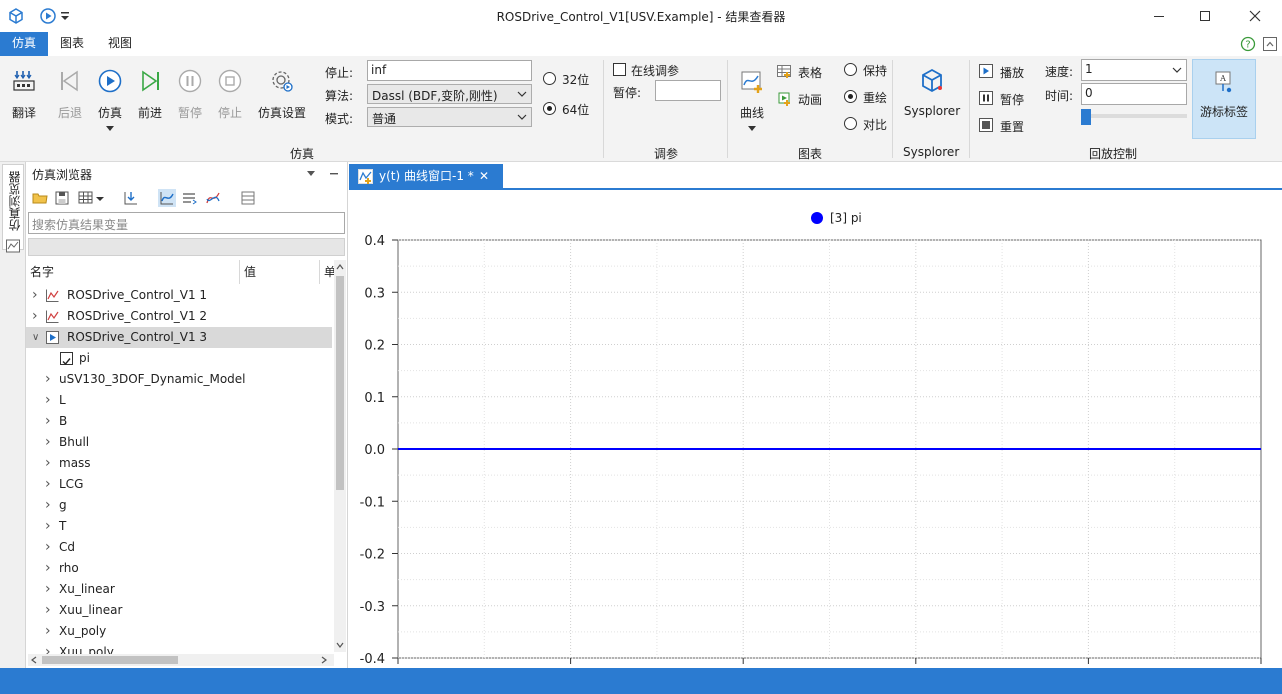 This screenshot has height=694, width=1282. What do you see at coordinates (179, 526) in the screenshot?
I see `tree-row: › T` at bounding box center [179, 526].